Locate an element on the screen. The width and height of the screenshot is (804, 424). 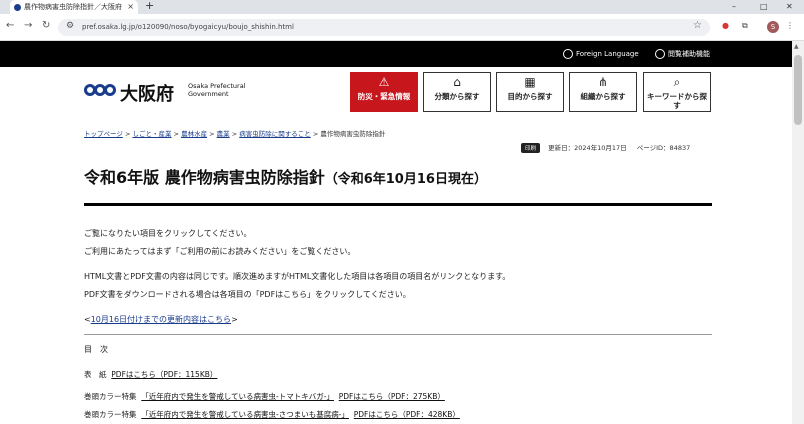
breadcrumb-link: 病害虫防除に関すること is located at coordinates (275, 134).